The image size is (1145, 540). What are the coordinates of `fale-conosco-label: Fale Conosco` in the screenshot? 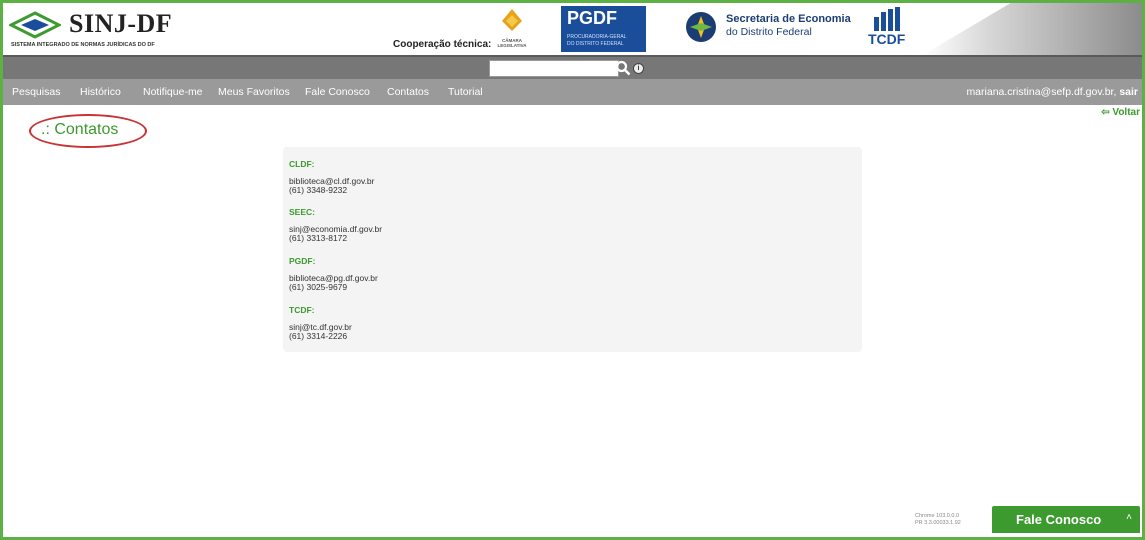 It's located at (1059, 519).